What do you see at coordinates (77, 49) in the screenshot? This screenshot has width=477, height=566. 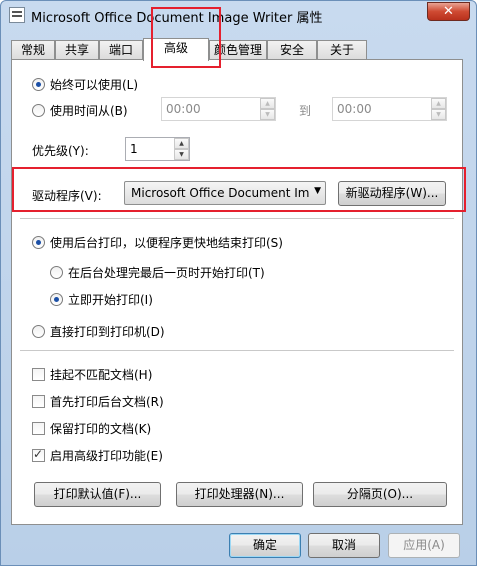 I see `tab-sharing: 共享` at bounding box center [77, 49].